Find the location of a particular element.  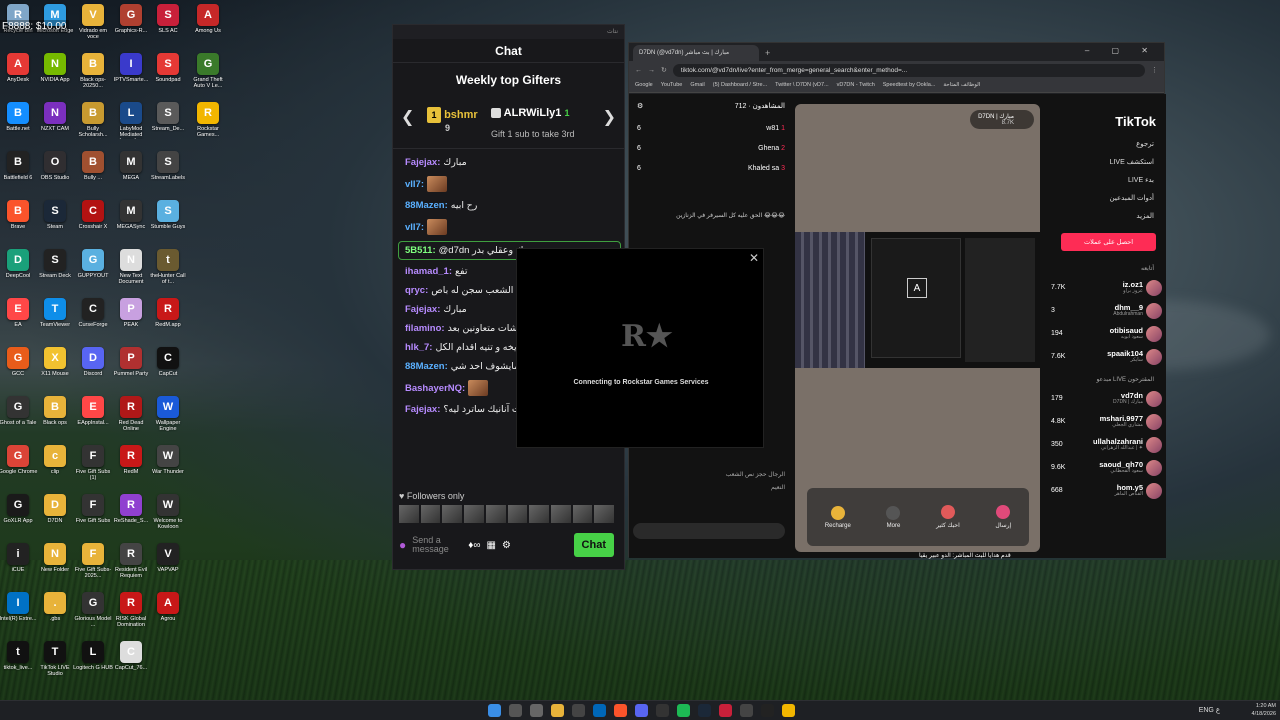

creator-row: 194 otibisaud سعود ابوبه is located at coordinates (1106, 333).